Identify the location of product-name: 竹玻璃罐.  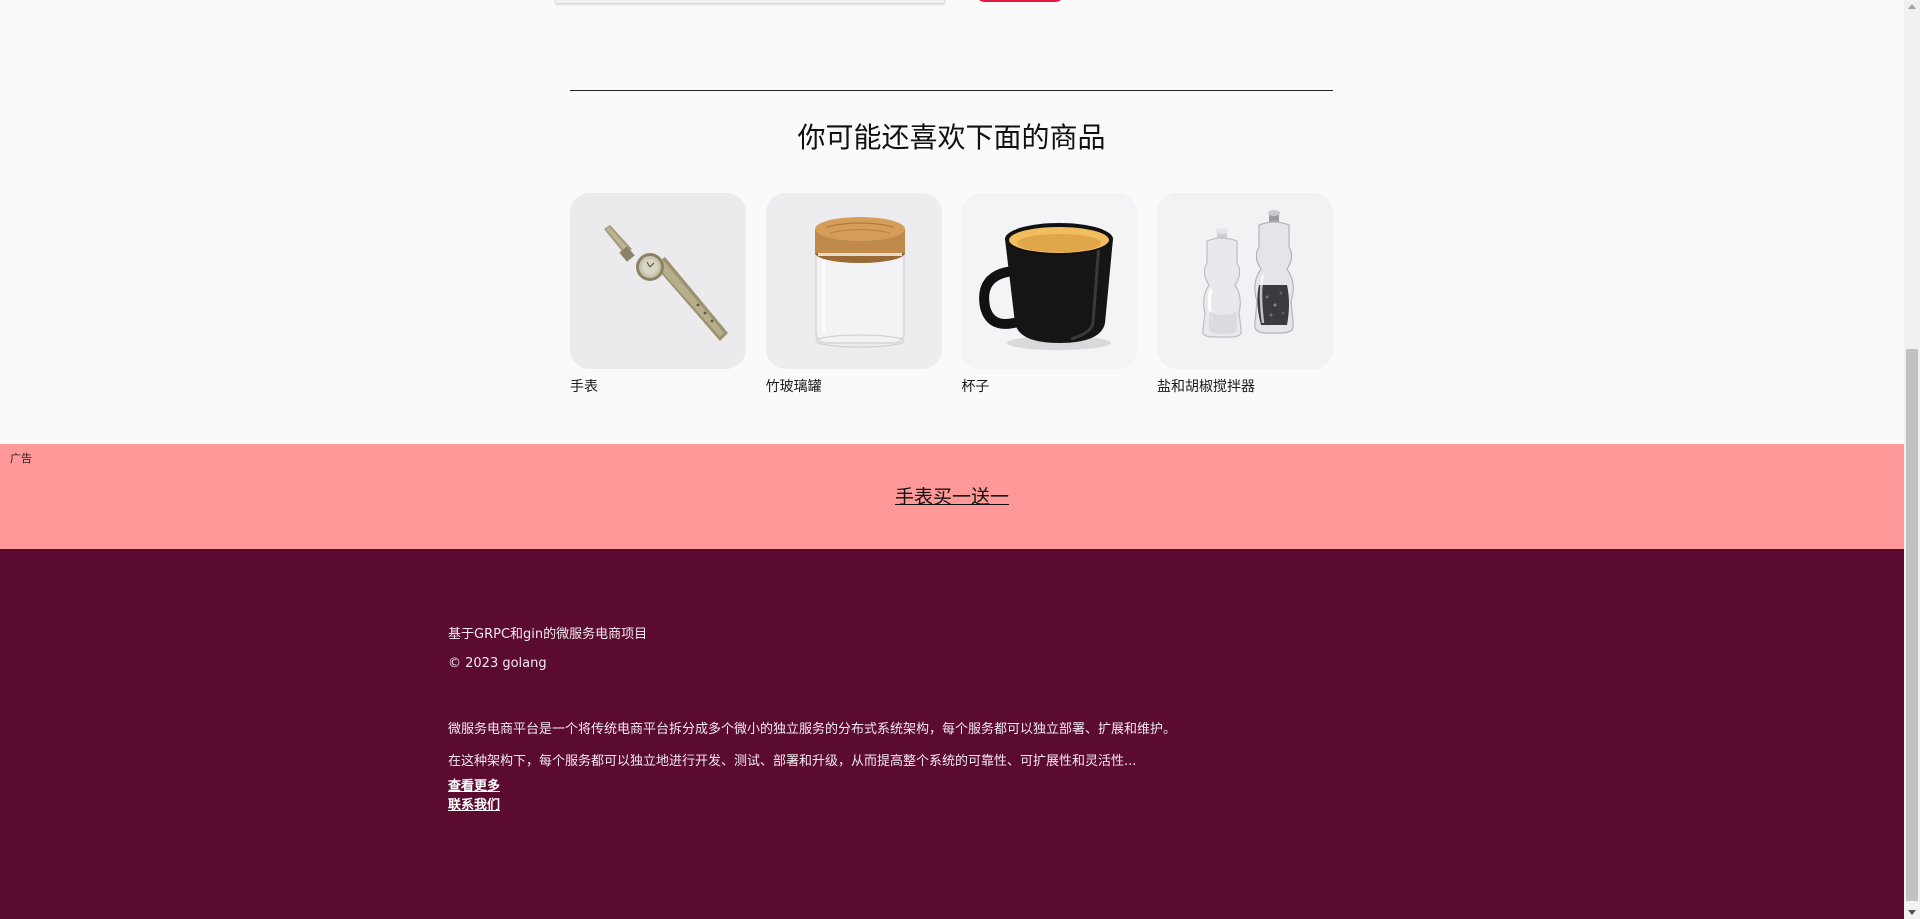
(854, 386).